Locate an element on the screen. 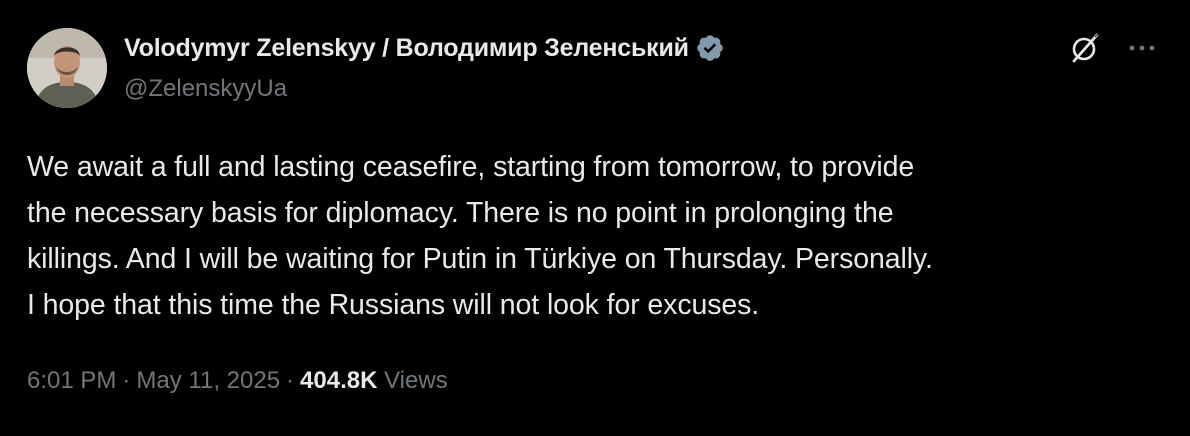 This screenshot has width=1190, height=436. avatar is located at coordinates (67, 68).